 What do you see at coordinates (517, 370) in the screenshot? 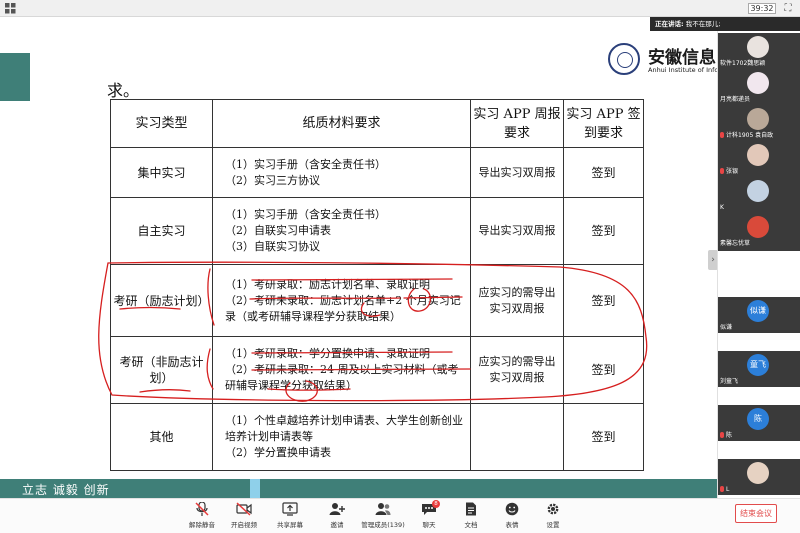
I see `row-weekly: 应实习的需导出实习双周报` at bounding box center [517, 370].